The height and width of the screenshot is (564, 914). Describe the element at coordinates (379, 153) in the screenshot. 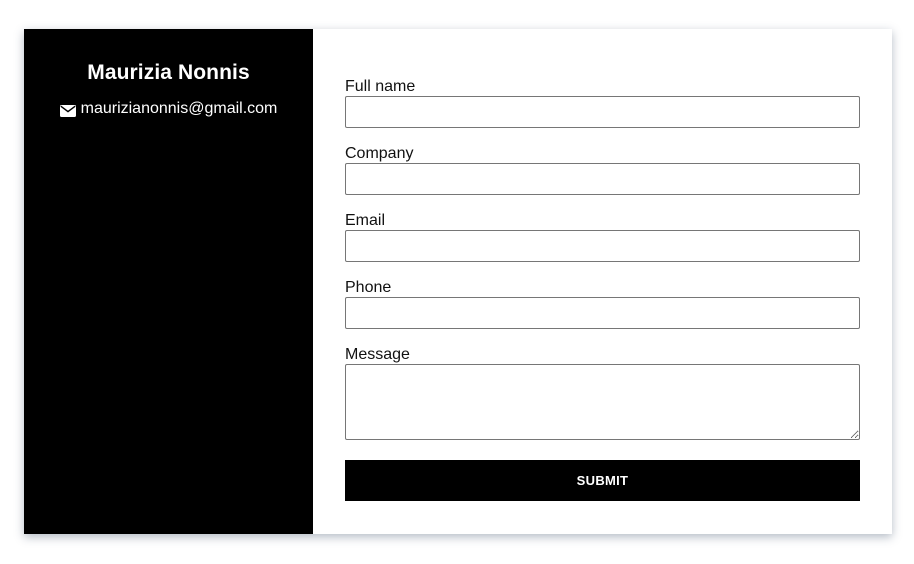

I see `company-label: Company` at that location.